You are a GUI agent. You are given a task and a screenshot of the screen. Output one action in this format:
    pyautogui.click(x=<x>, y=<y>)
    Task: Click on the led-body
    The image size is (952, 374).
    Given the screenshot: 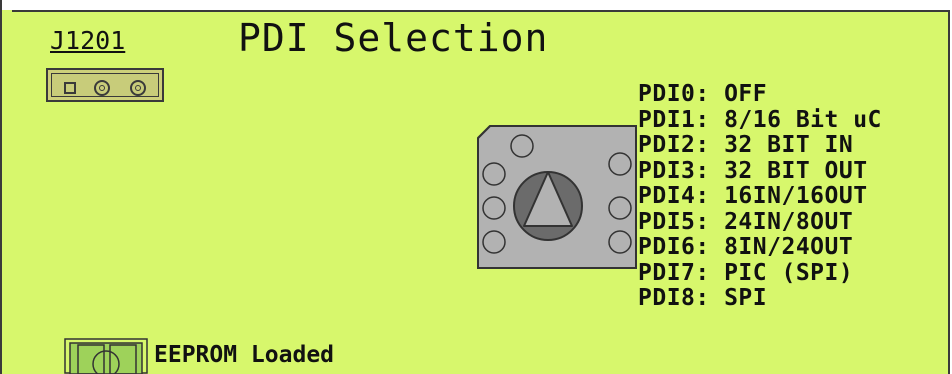 What is the action you would take?
    pyautogui.click(x=106, y=358)
    